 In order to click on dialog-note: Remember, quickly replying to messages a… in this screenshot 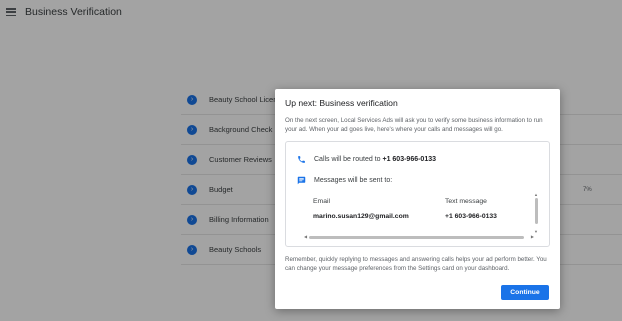, I will do `click(416, 264)`.